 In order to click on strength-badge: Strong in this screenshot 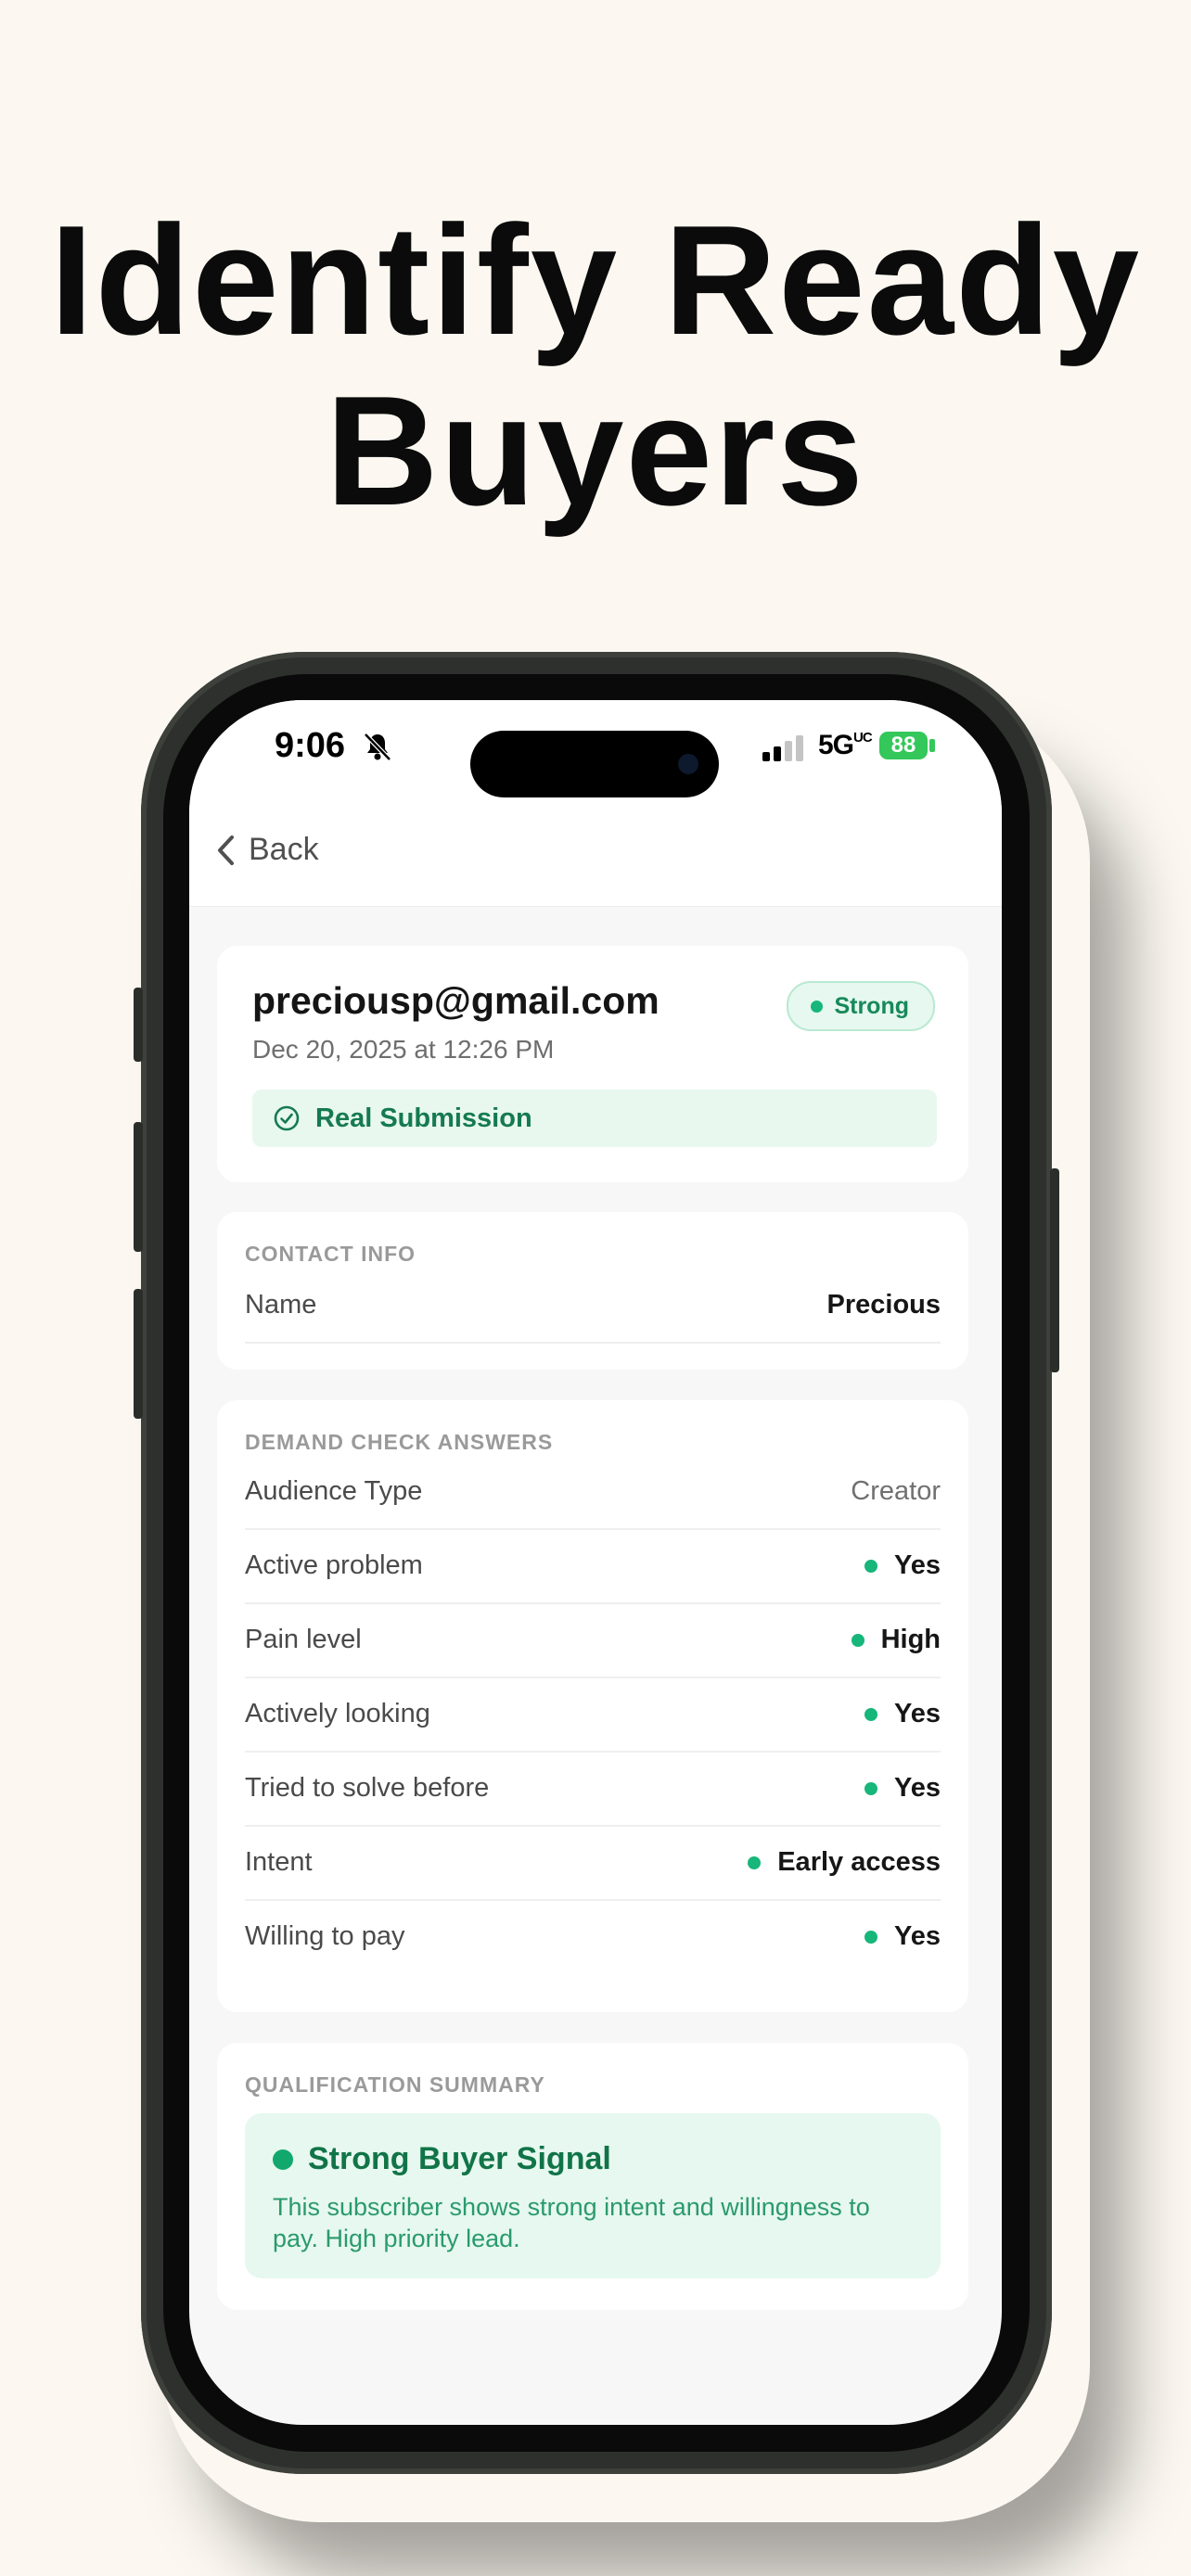, I will do `click(861, 1006)`.